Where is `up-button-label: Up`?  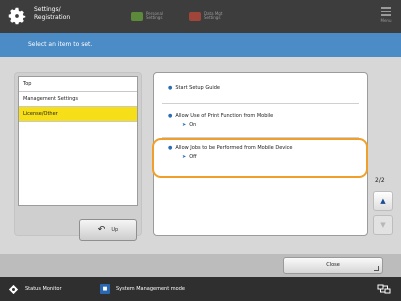 up-button-label: Up is located at coordinates (115, 230).